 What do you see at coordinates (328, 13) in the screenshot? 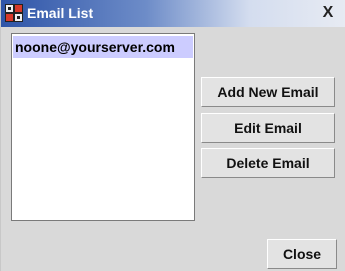
I see `close-window-button: X` at bounding box center [328, 13].